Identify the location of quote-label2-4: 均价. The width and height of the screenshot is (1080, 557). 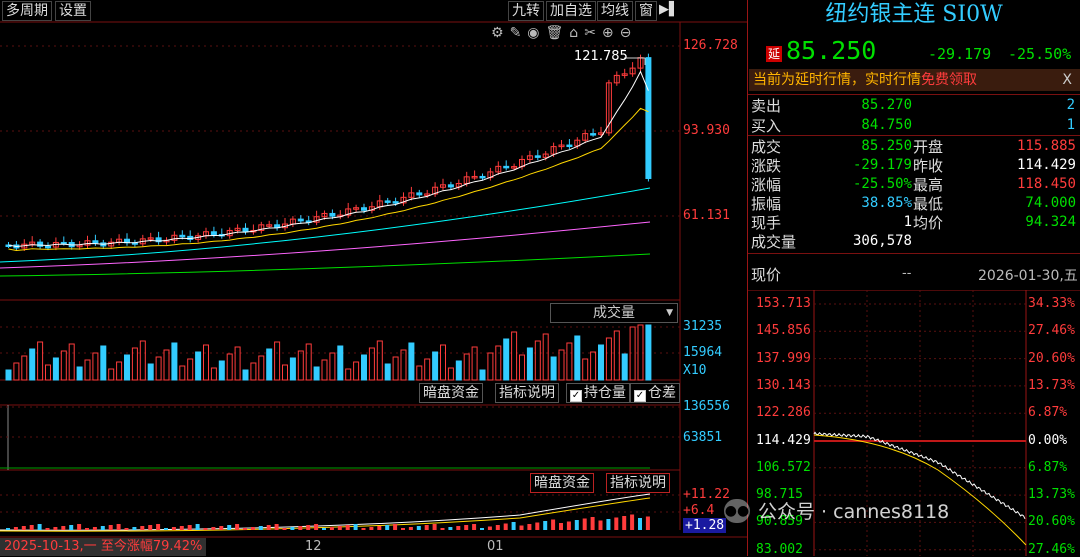
(928, 223).